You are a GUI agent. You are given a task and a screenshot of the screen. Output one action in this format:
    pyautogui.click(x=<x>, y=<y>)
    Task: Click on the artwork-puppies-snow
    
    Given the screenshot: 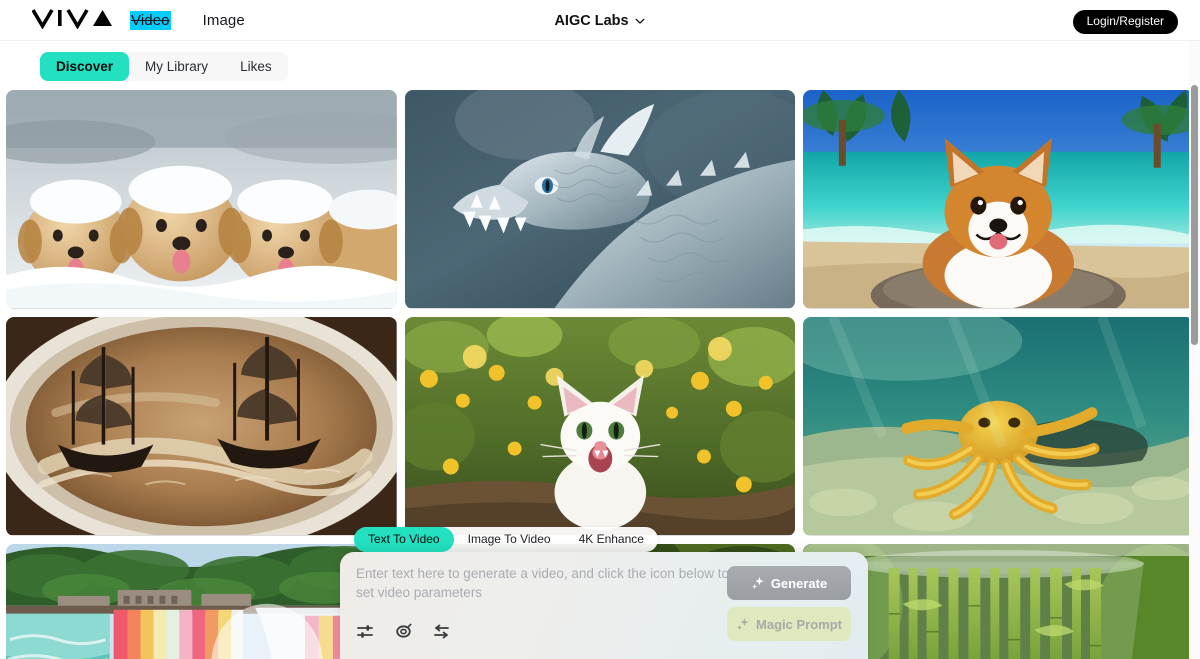 What is the action you would take?
    pyautogui.click(x=201, y=199)
    